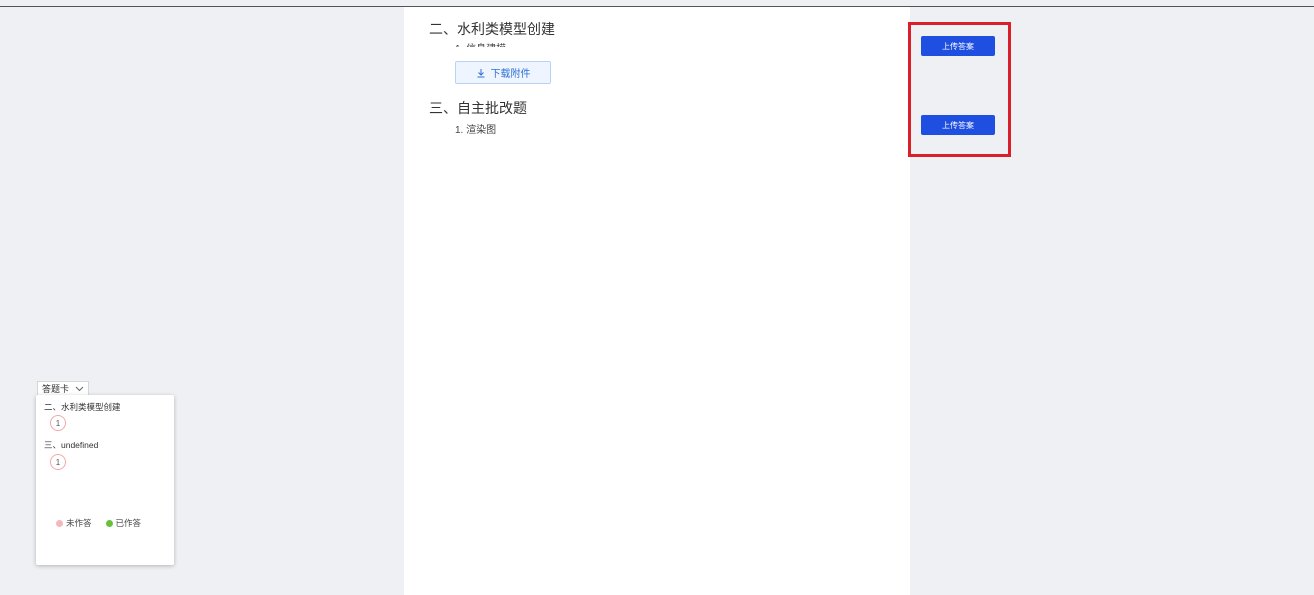 This screenshot has height=595, width=1314. Describe the element at coordinates (56, 389) in the screenshot. I see `answer-card-toggle-label: 答题卡` at that location.